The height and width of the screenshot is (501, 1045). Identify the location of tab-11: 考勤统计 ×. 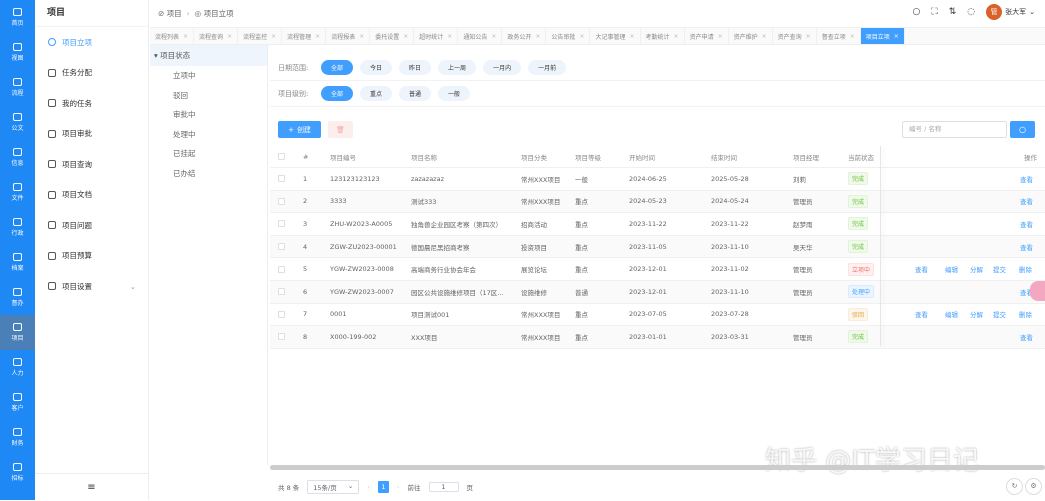
(663, 36).